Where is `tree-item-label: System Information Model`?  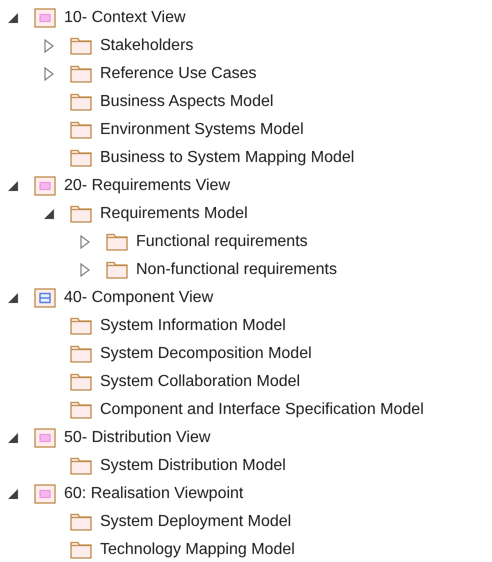 tree-item-label: System Information Model is located at coordinates (193, 326).